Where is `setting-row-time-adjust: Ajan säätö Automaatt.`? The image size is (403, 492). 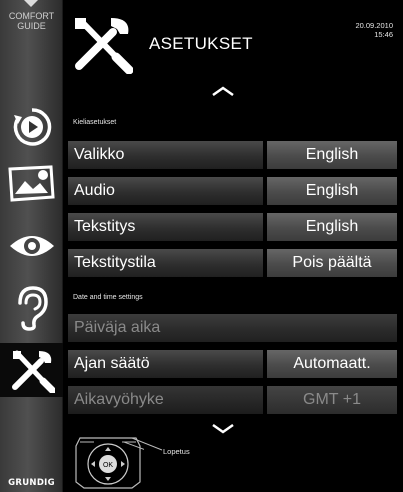 setting-row-time-adjust: Ajan säätö Automaatt. is located at coordinates (232, 364).